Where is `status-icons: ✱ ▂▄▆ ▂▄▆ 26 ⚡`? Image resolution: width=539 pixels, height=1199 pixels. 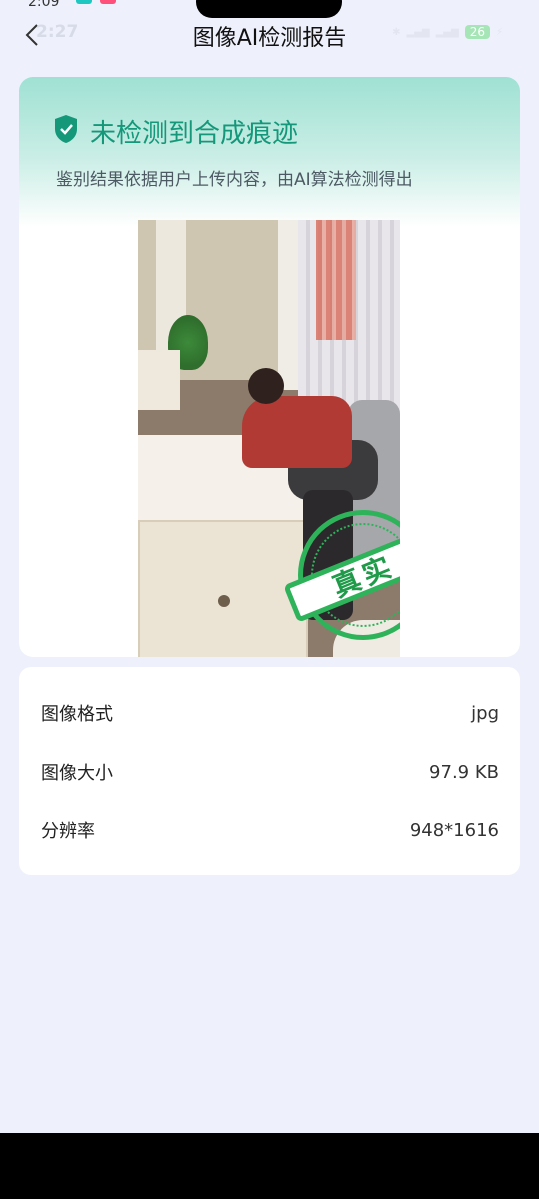
status-icons: ✱ ▂▄▆ ▂▄▆ 26 ⚡ is located at coordinates (447, 32).